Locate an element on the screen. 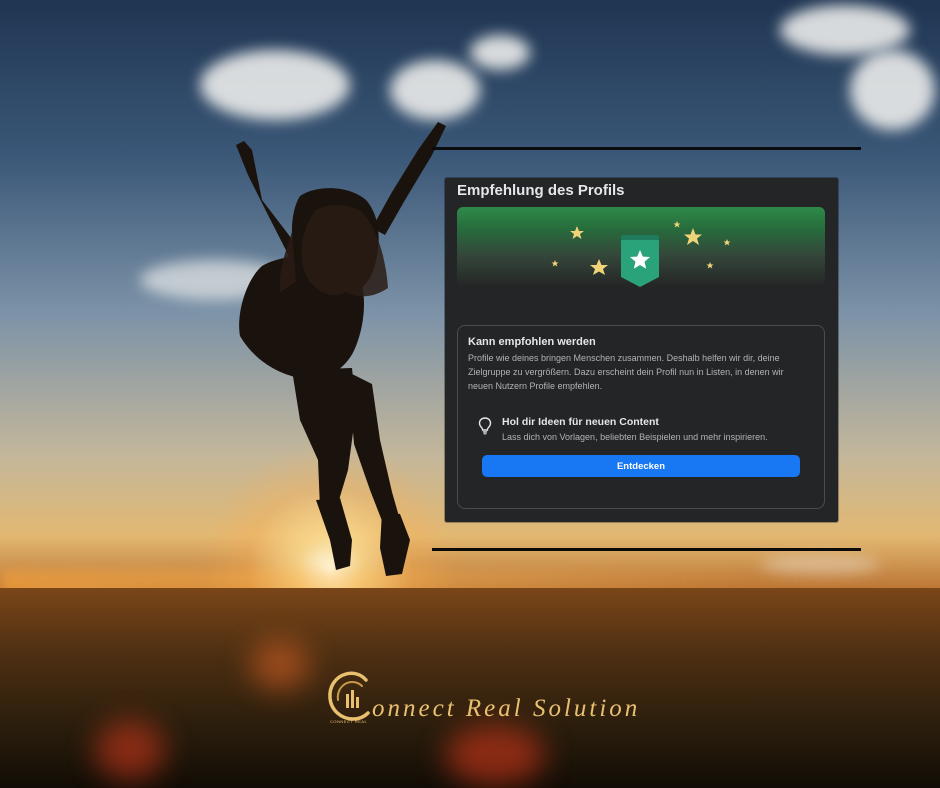 The height and width of the screenshot is (788, 940). brand-watermark: CONNECT REAL onnect Real Solution is located at coordinates (516, 700).